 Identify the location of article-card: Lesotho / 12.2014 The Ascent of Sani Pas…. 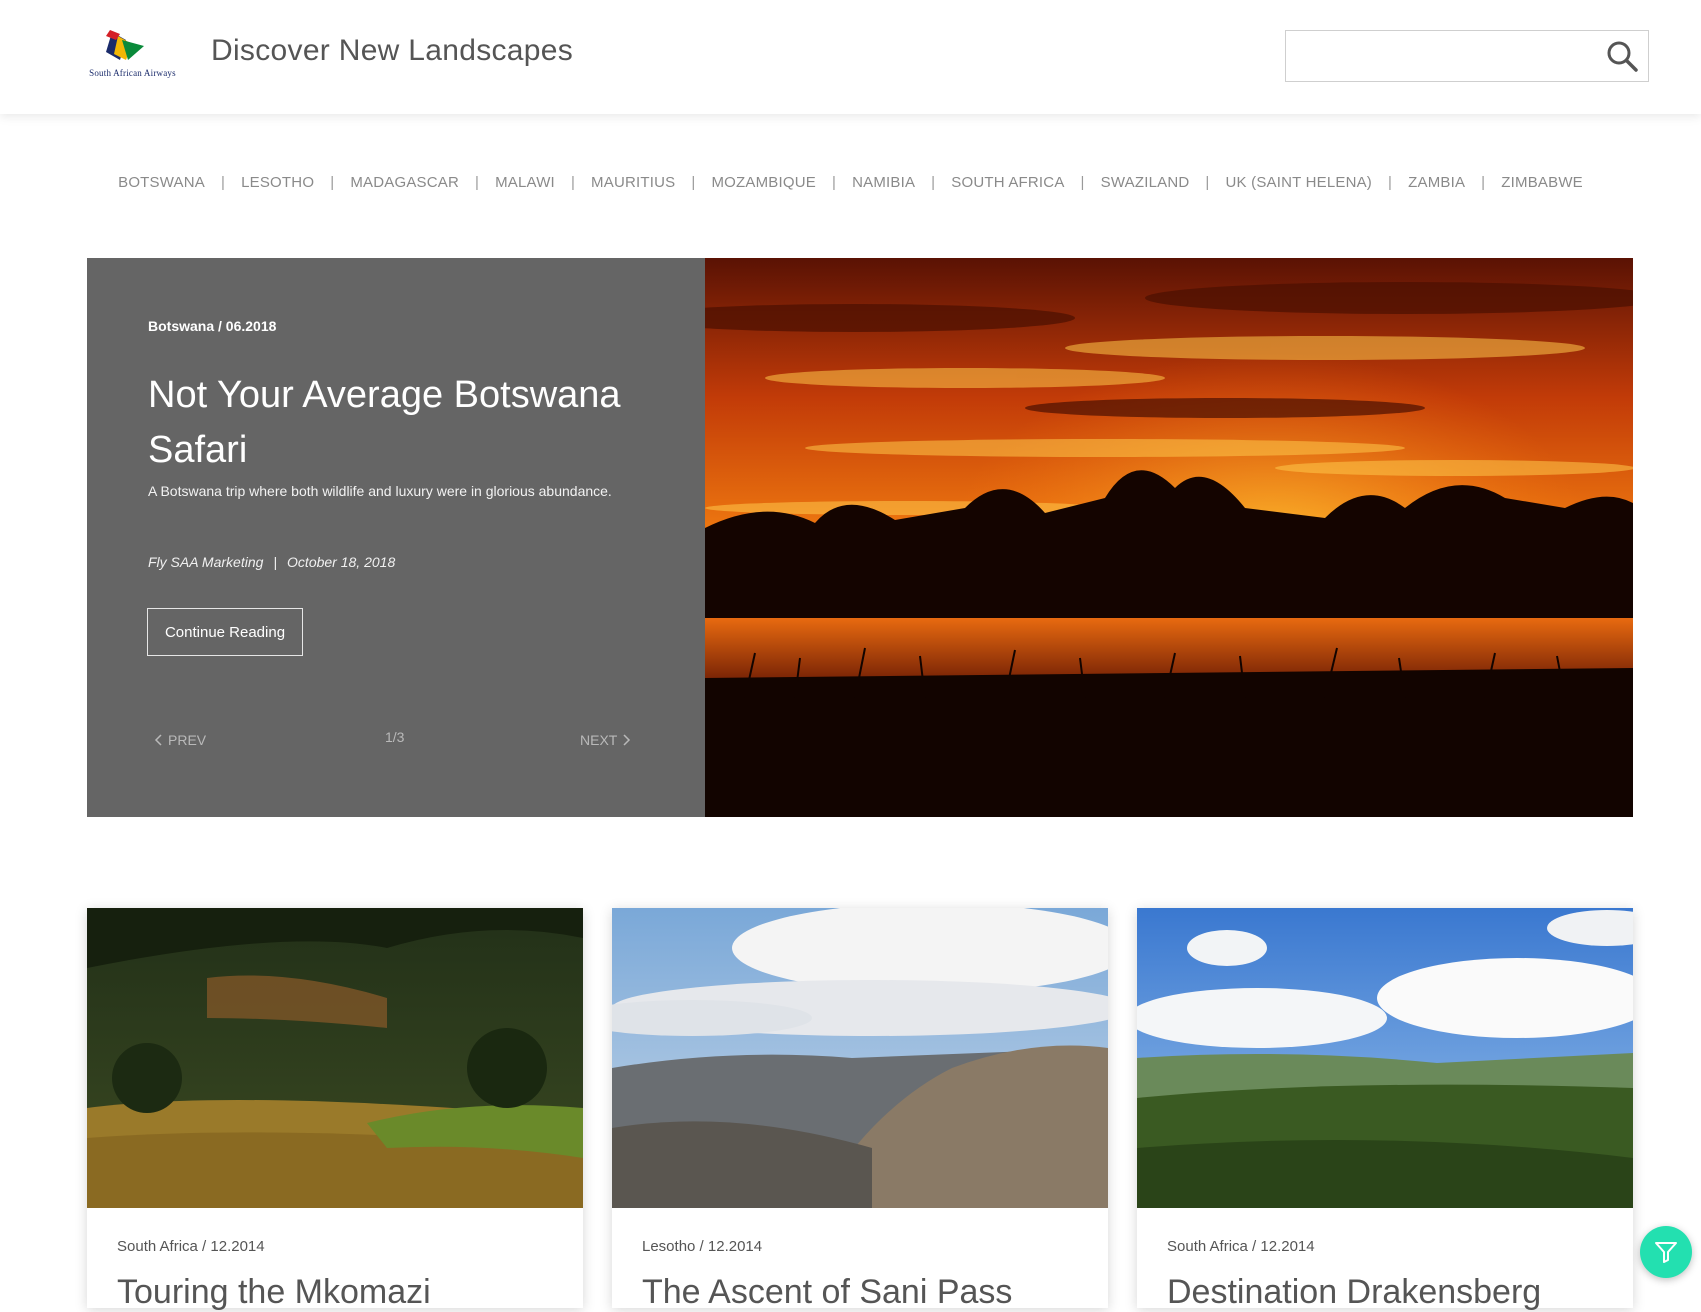
(860, 1109).